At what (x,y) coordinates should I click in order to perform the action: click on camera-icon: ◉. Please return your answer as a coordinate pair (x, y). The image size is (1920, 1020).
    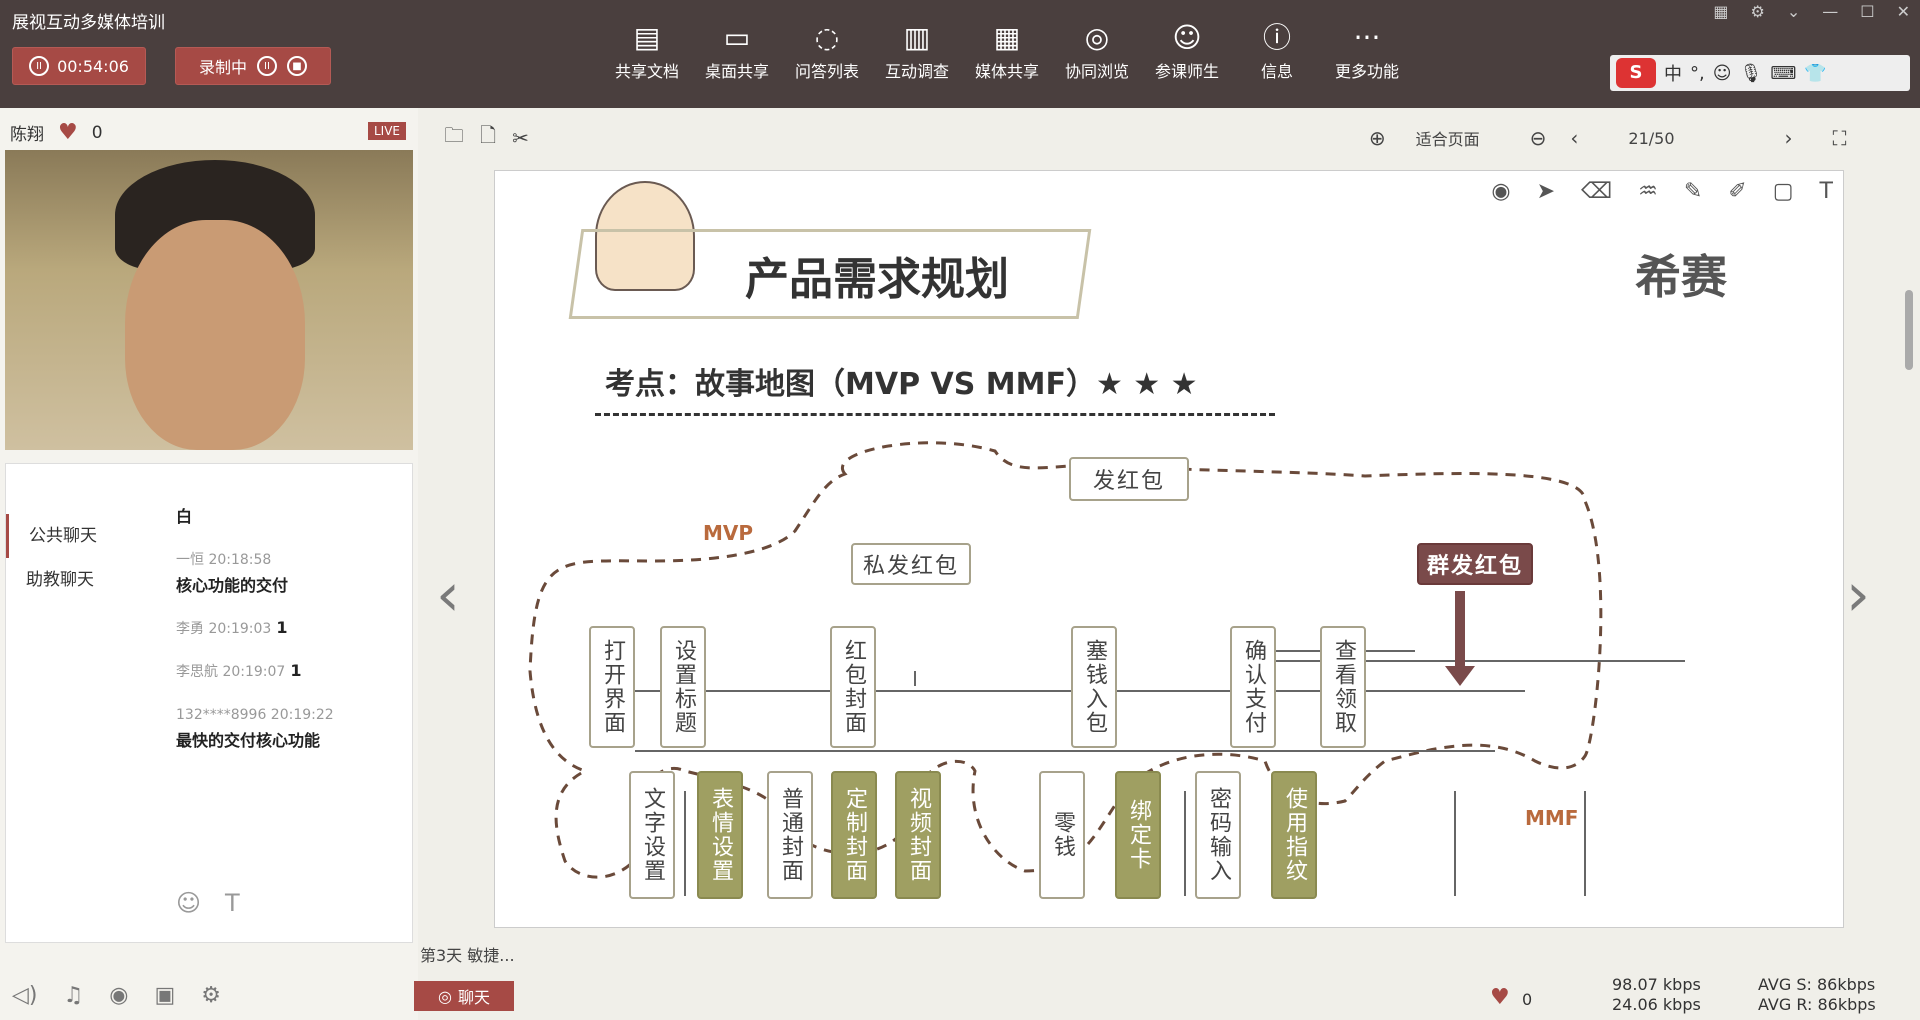
    Looking at the image, I should click on (118, 995).